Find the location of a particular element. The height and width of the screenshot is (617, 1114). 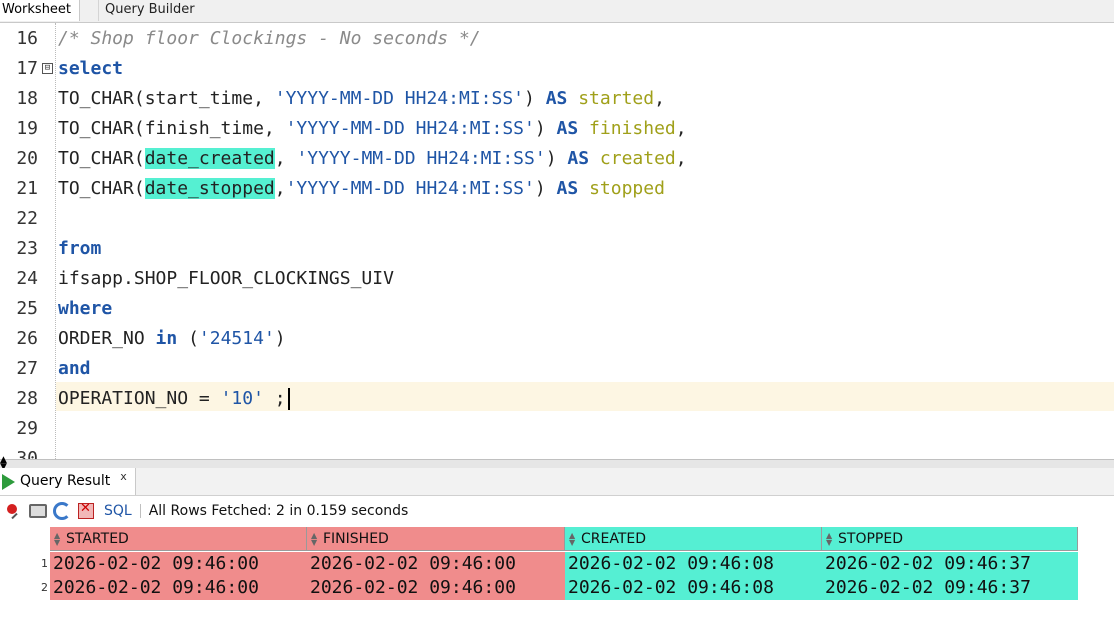

play-icon is located at coordinates (8, 481).